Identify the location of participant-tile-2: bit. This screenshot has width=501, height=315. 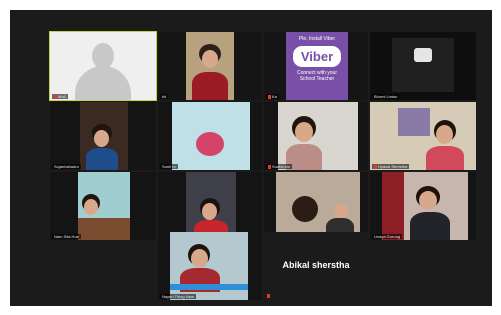
(210, 66).